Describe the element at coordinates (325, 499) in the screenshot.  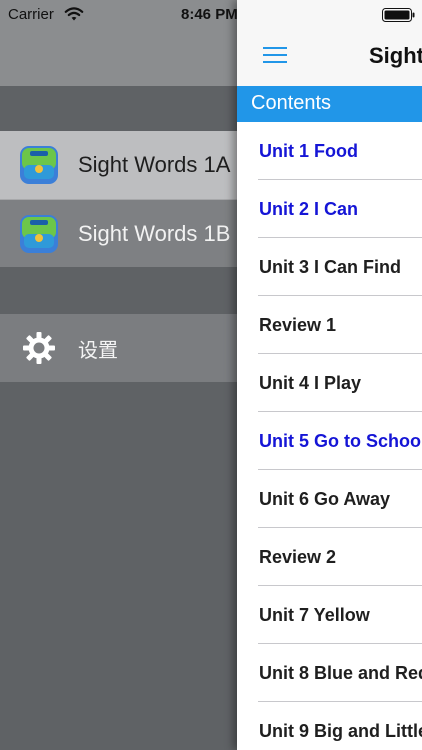
I see `unit-label: Unit 6 Go Away` at that location.